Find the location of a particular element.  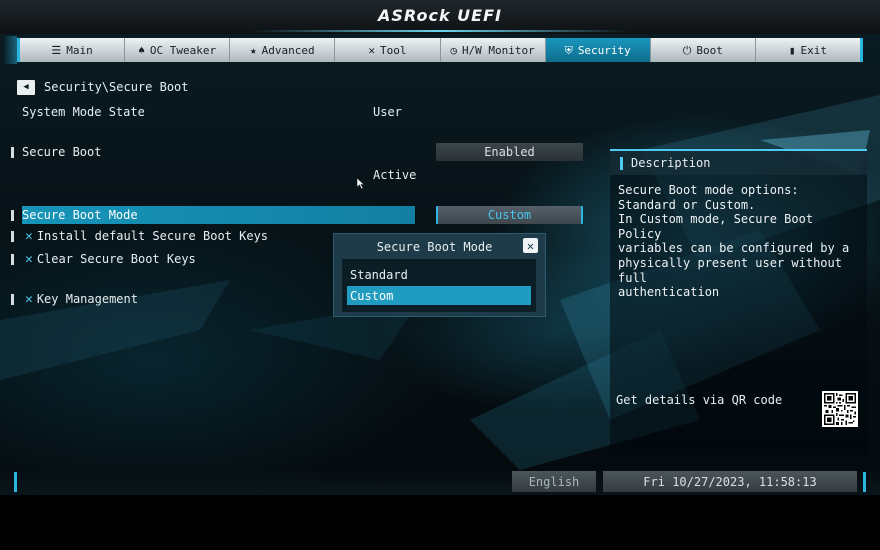

secure-boot-mode-value: Custom is located at coordinates (509, 215).